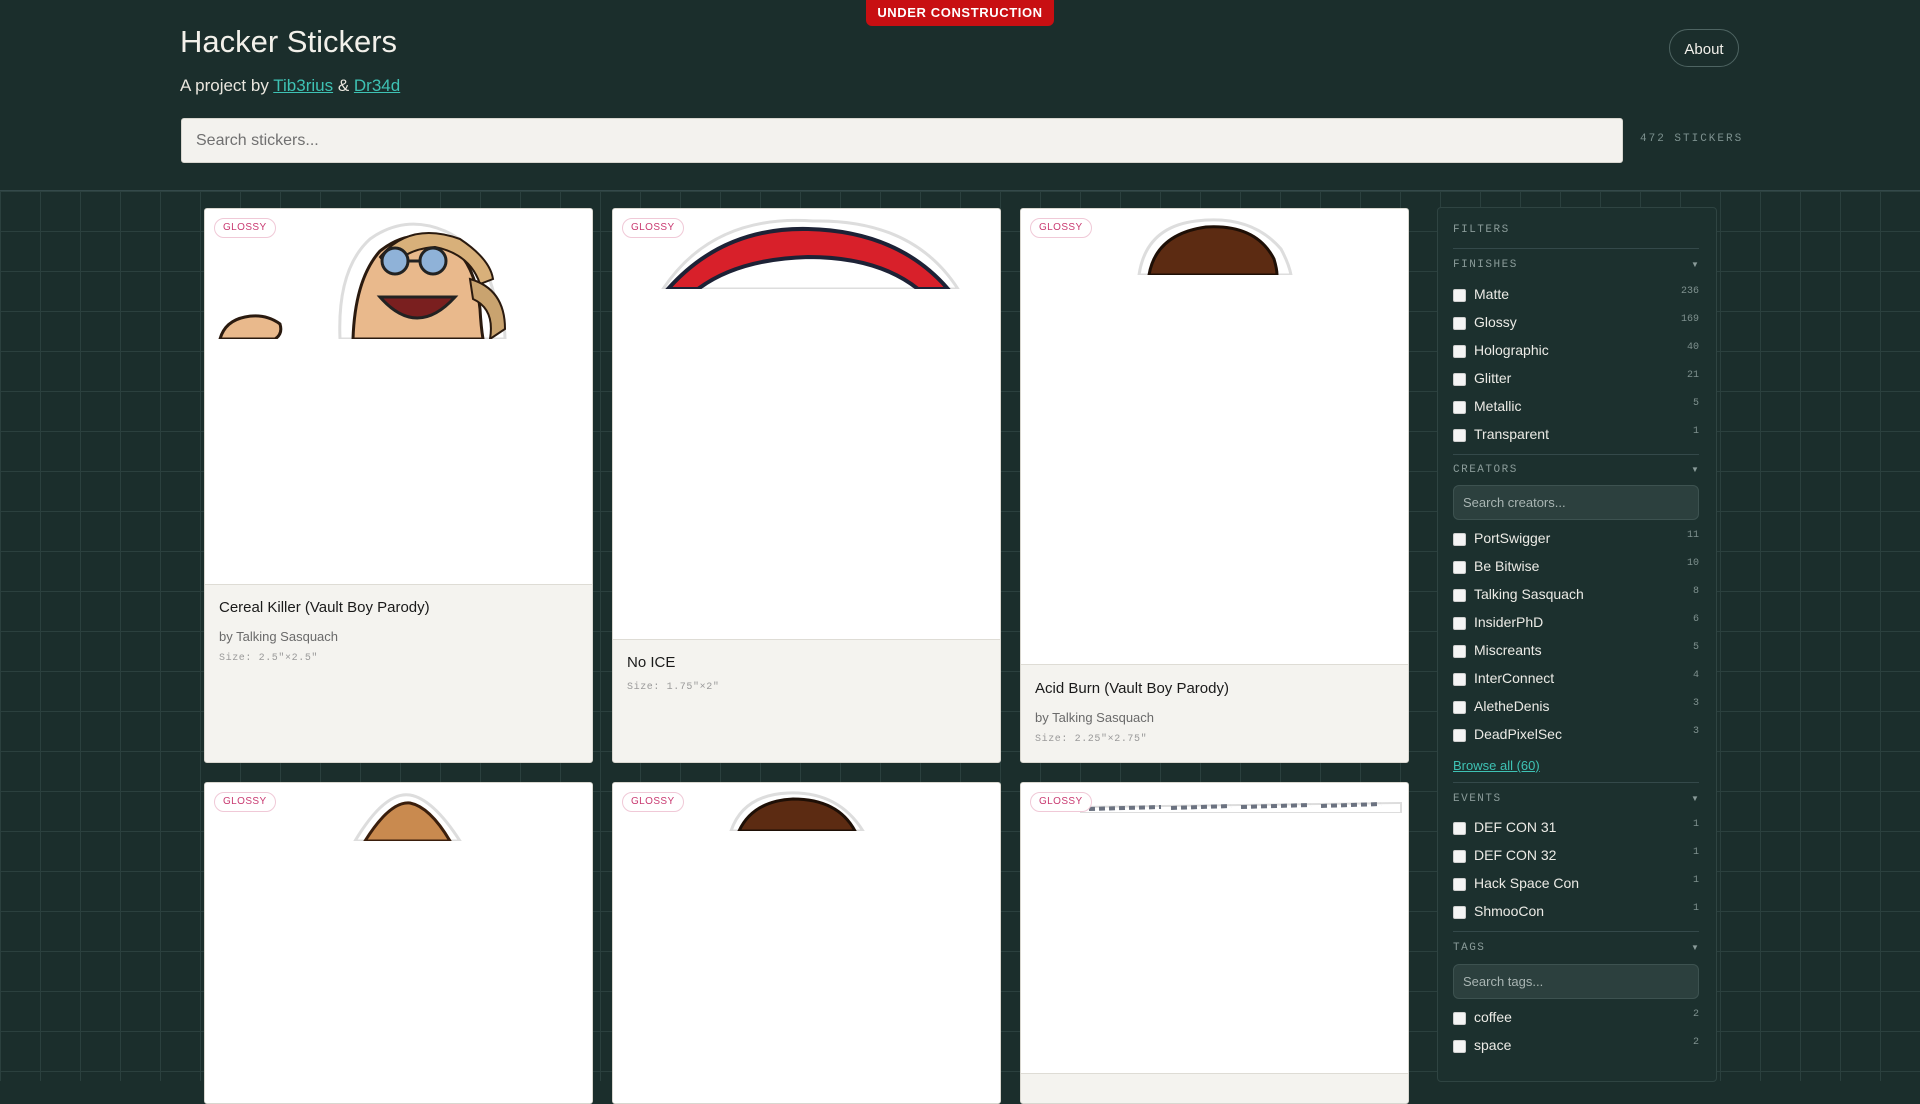 The image size is (1920, 1104). Describe the element at coordinates (1496, 765) in the screenshot. I see `browse-all-creators-link: Browse all (60)` at that location.